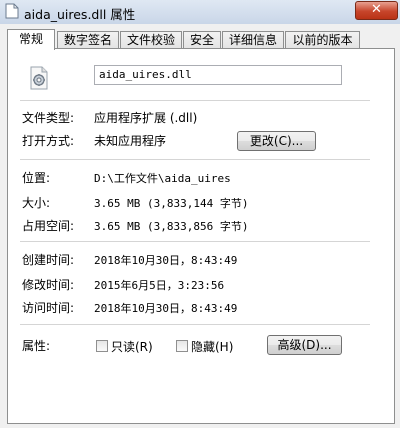  What do you see at coordinates (88, 40) in the screenshot?
I see `tab-digital-signature: 数字签名` at bounding box center [88, 40].